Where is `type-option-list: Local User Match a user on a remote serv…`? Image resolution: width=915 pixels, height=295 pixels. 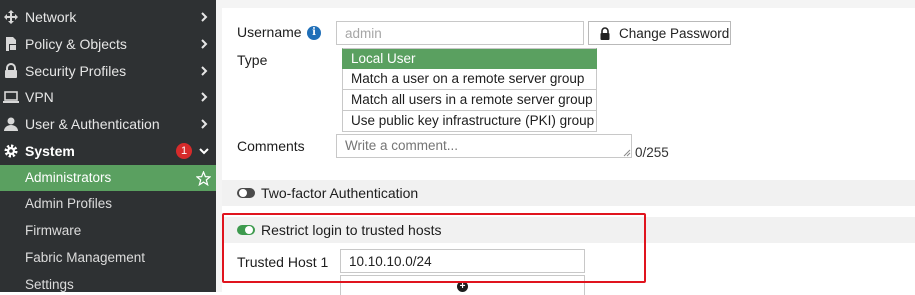
type-option-list: Local User Match a user on a remote serv… is located at coordinates (469, 90).